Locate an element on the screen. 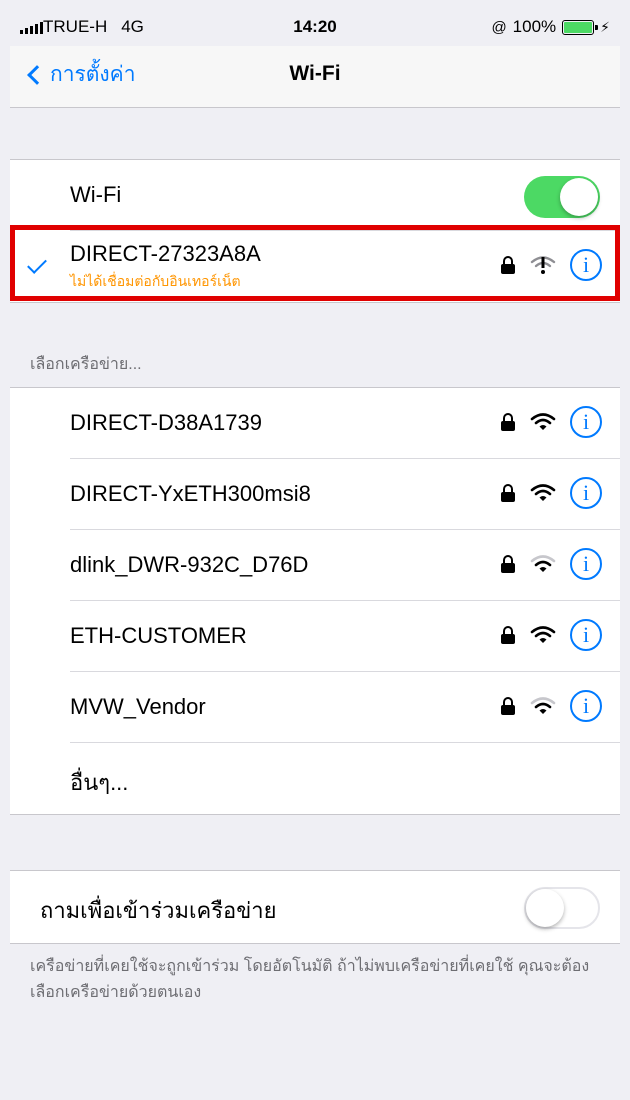 Image resolution: width=630 pixels, height=1100 pixels. connection-status: ไม่ได้เชื่อมต่อกับอินเทอร์เน็ต is located at coordinates (155, 281).